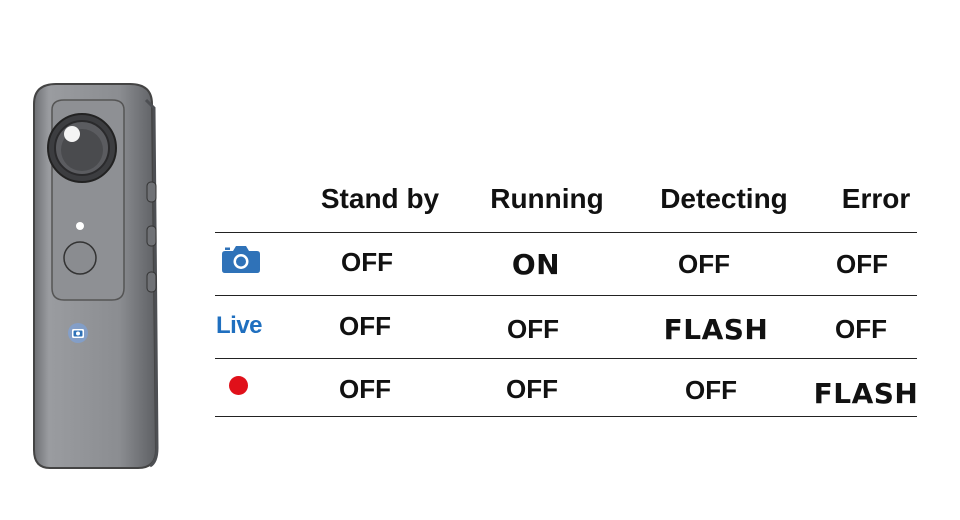  What do you see at coordinates (711, 390) in the screenshot?
I see `cell-record-detecting: OFF` at bounding box center [711, 390].